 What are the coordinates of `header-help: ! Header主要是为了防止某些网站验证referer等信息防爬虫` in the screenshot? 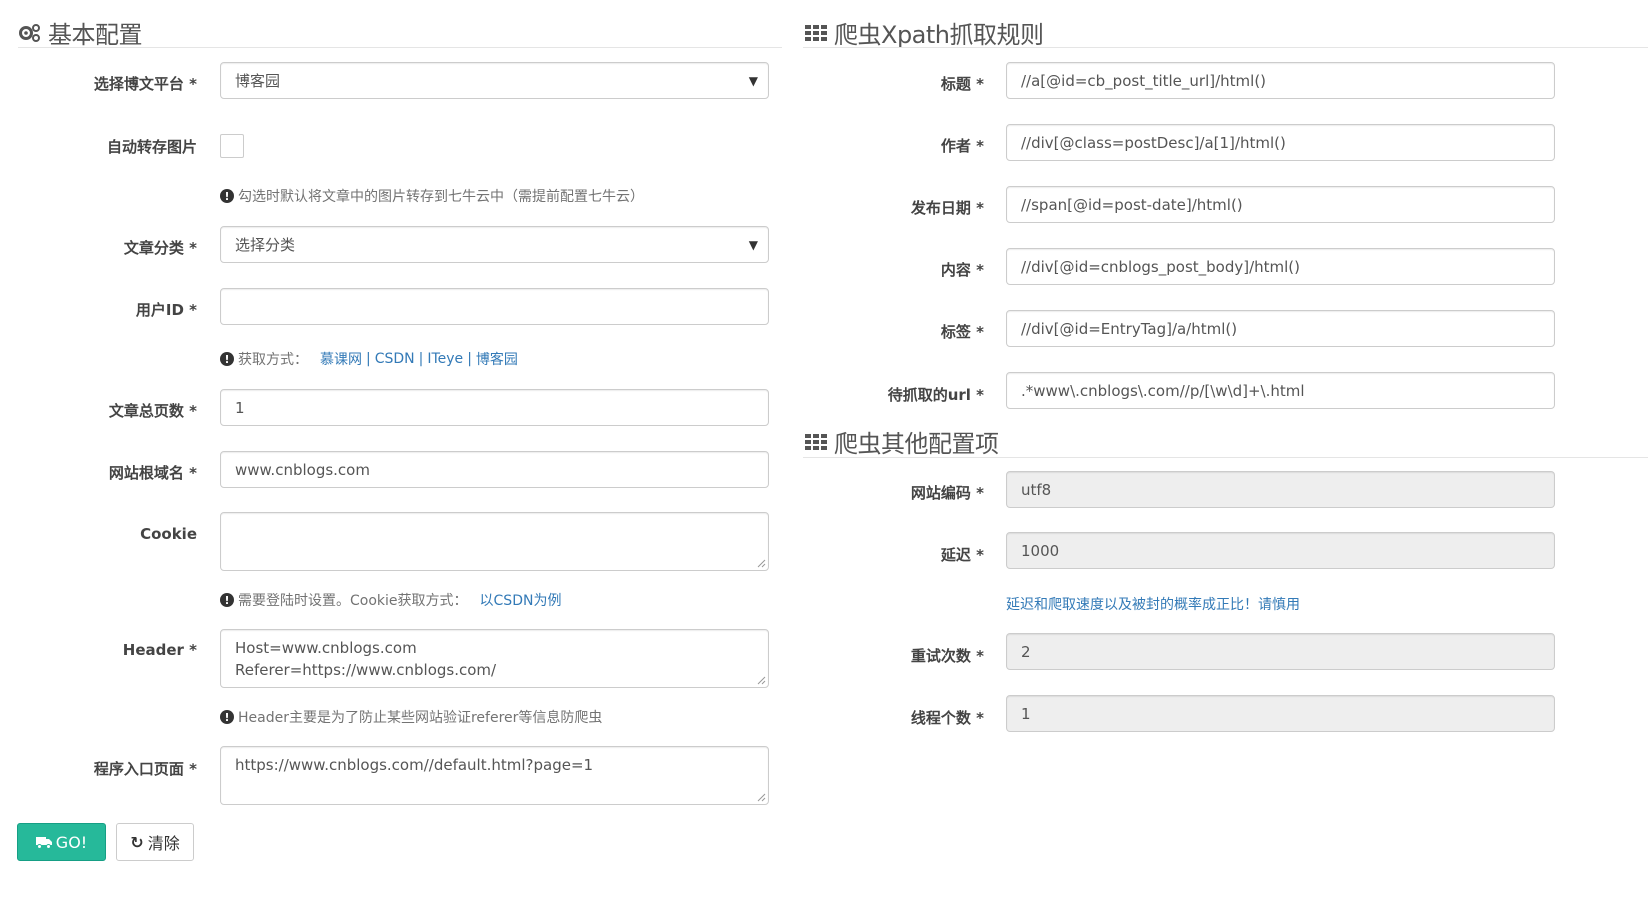 It's located at (411, 717).